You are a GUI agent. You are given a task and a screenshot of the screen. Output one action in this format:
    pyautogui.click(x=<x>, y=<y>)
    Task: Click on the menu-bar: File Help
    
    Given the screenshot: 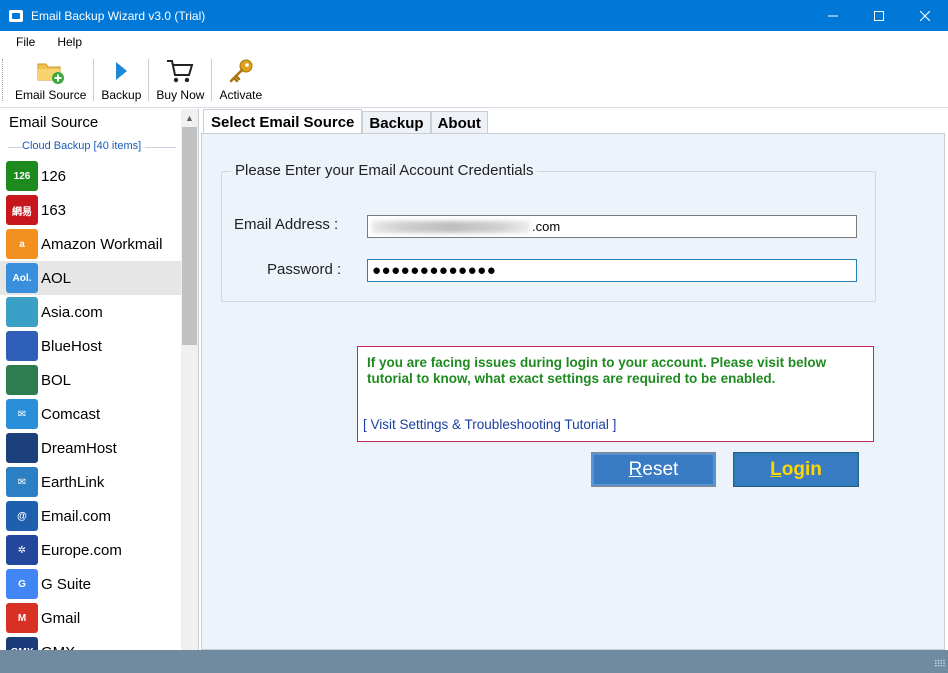 What is the action you would take?
    pyautogui.click(x=474, y=42)
    